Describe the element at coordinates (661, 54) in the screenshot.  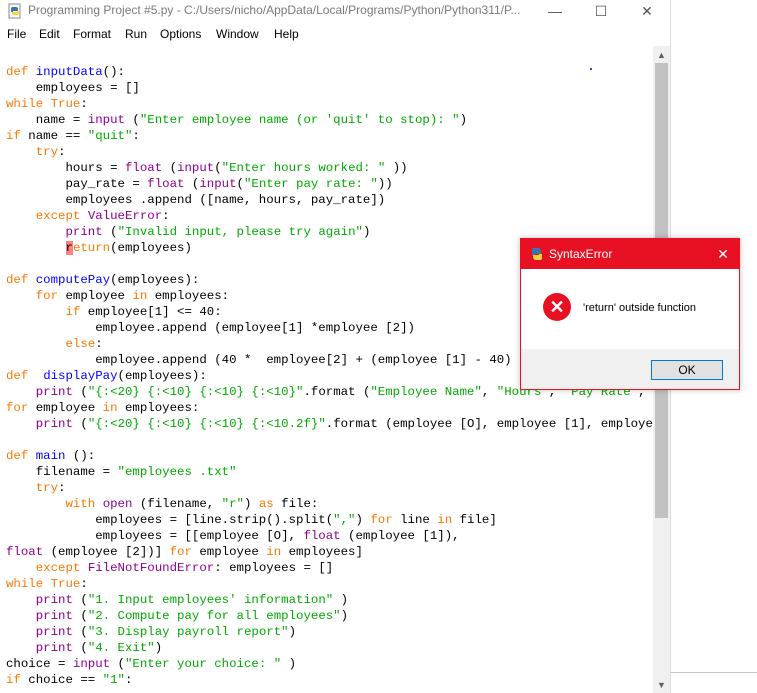
I see `scroll-up-icon: ▲` at that location.